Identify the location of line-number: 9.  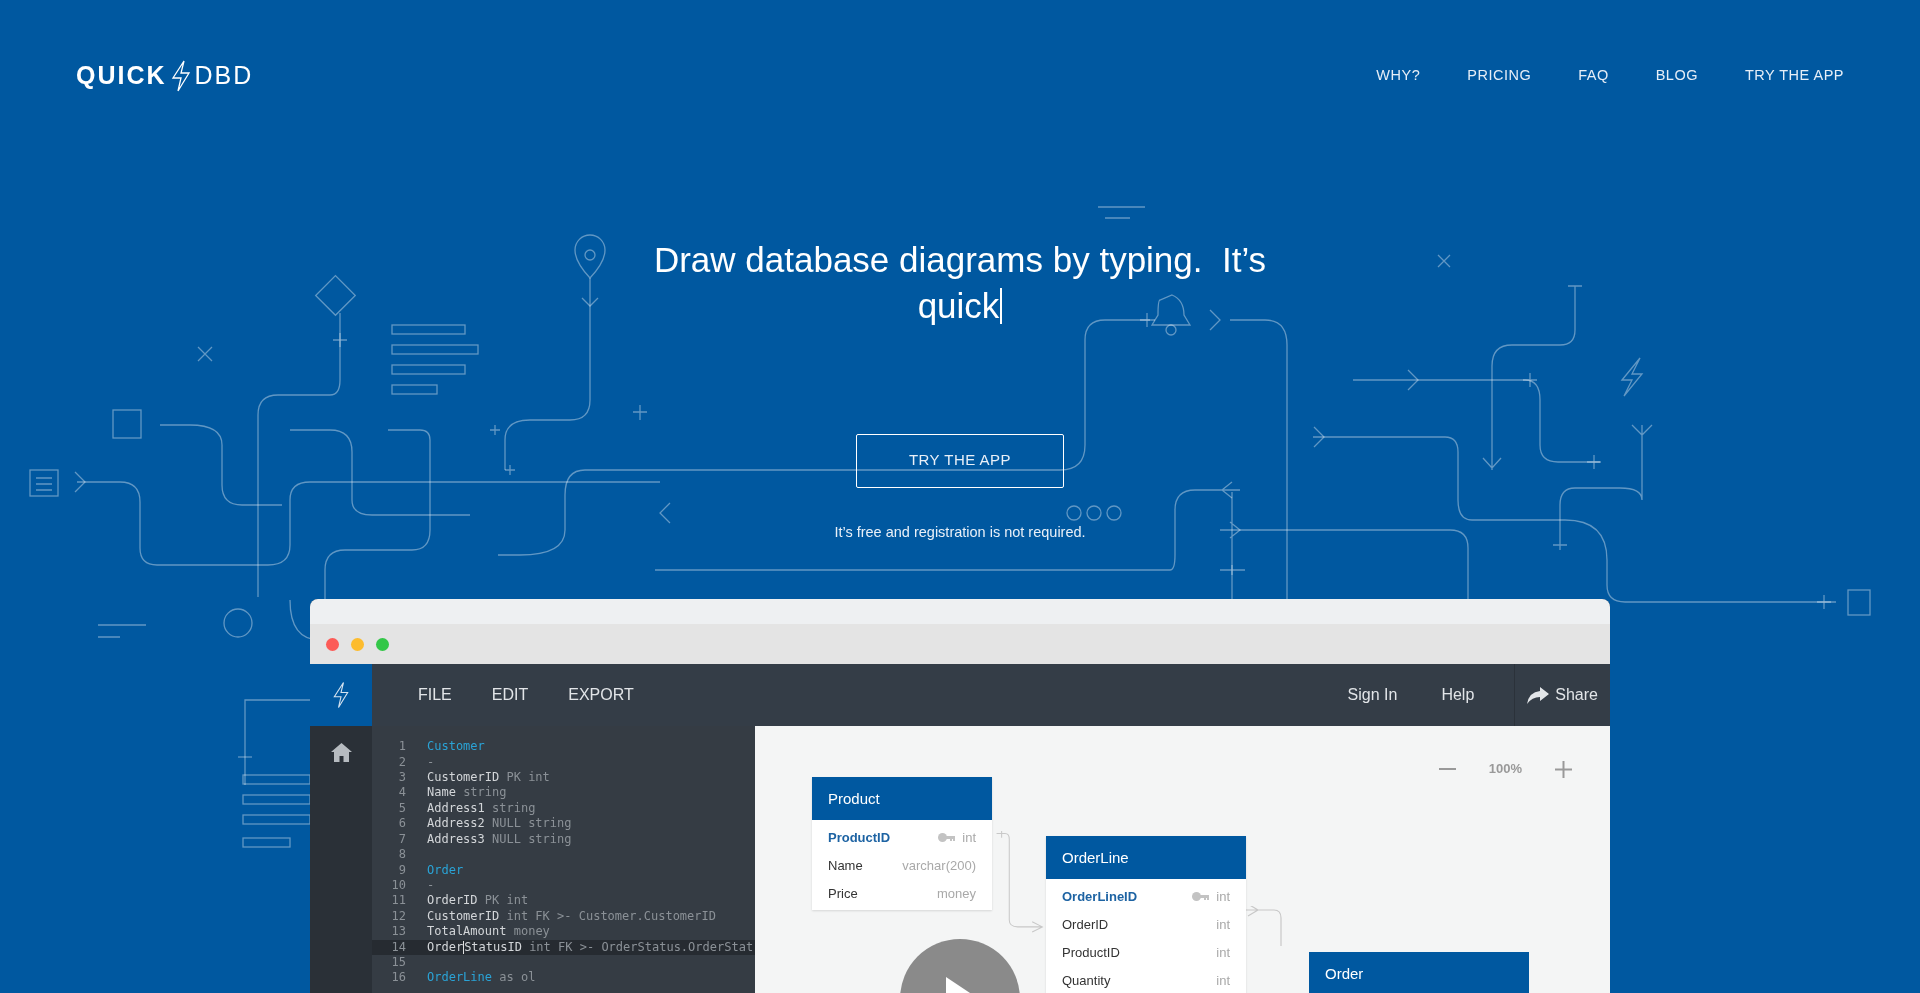
(401, 870).